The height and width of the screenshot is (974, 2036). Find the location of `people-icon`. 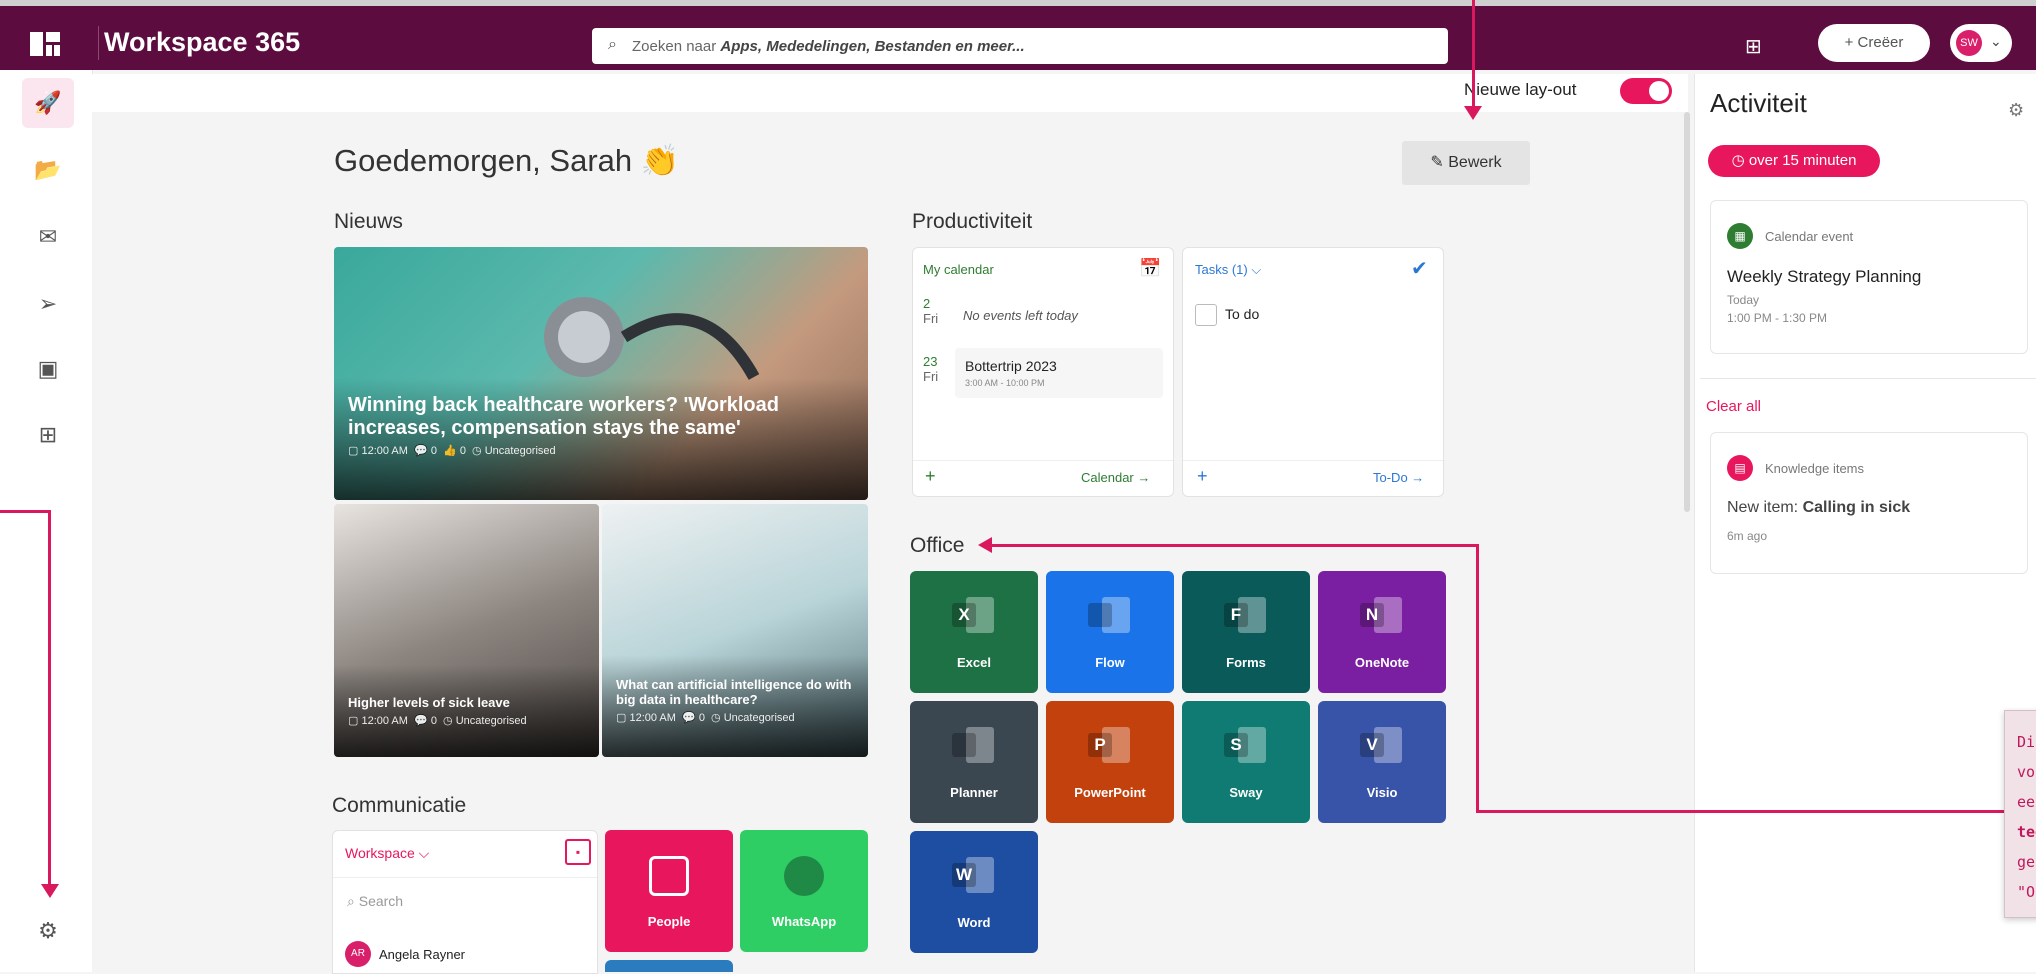

people-icon is located at coordinates (669, 876).